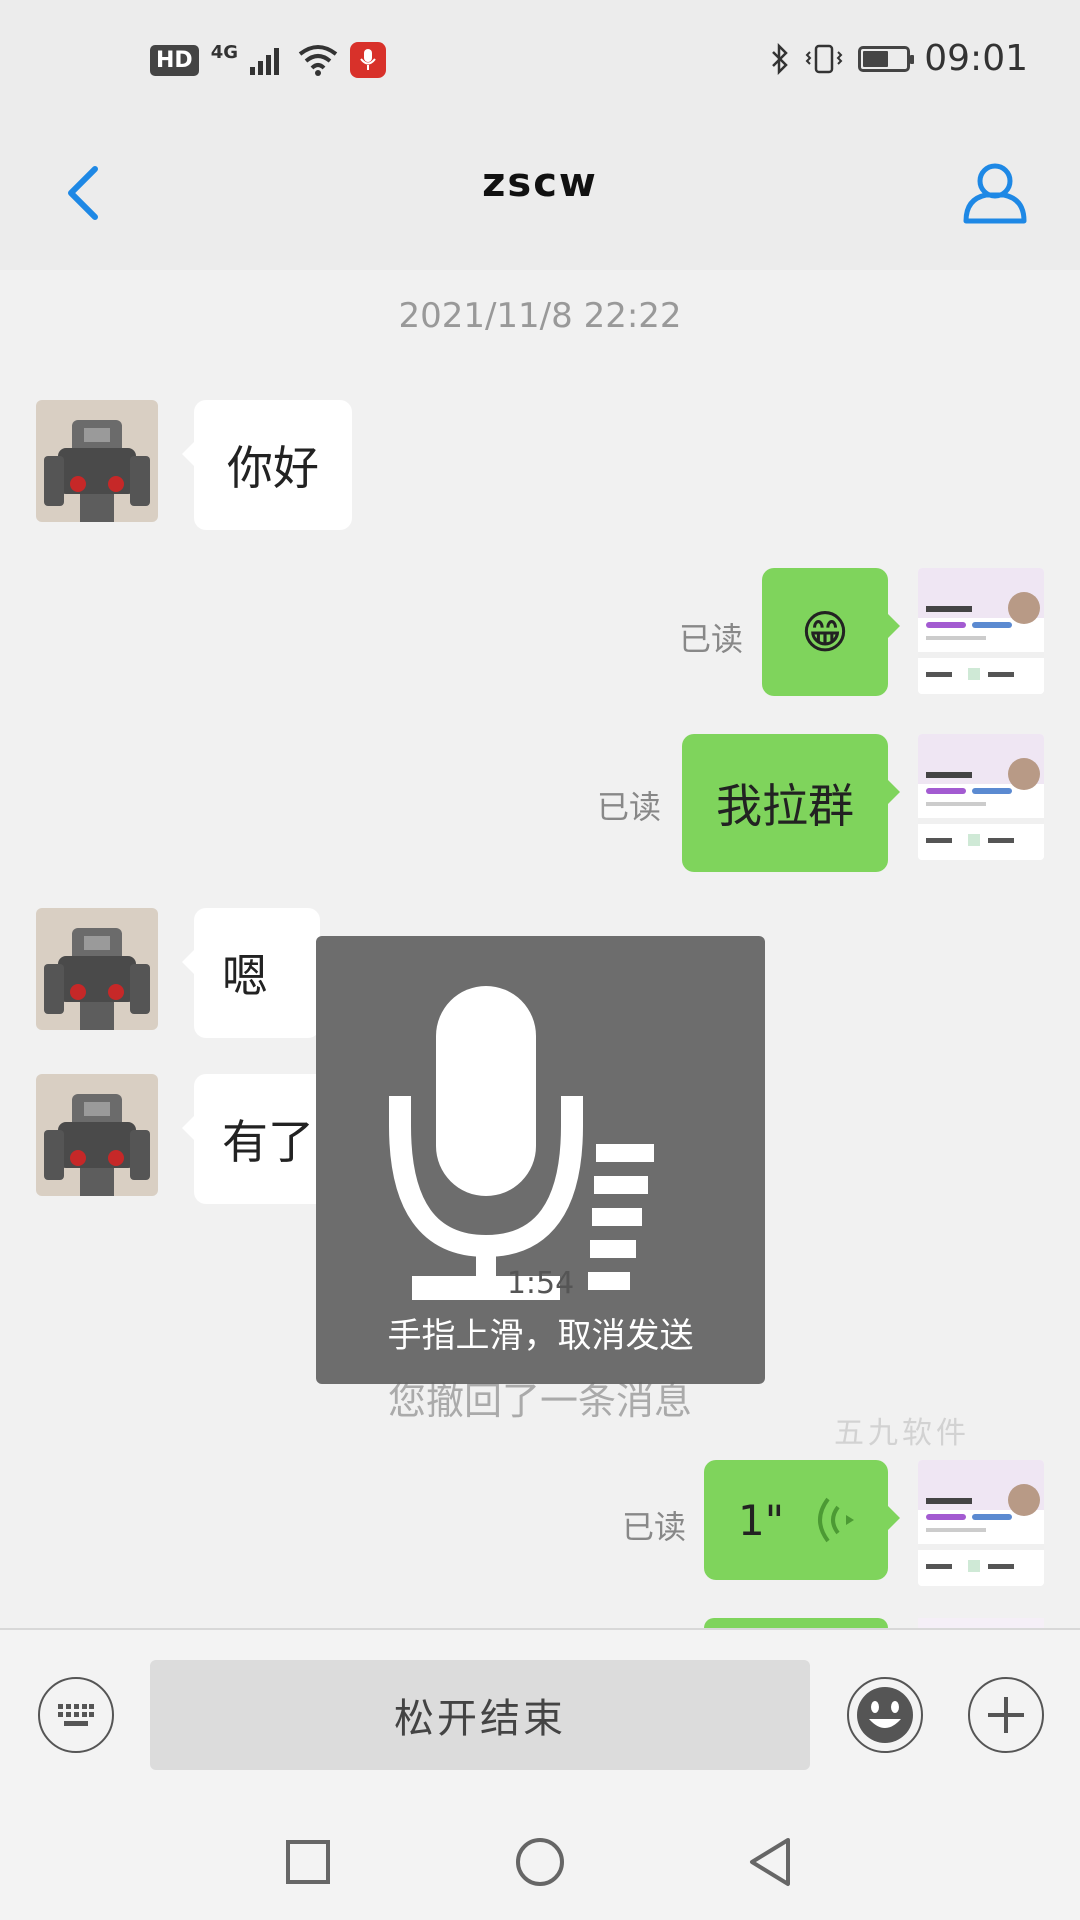 This screenshot has width=1080, height=1920. I want to click on voice-duration: 1", so click(761, 1520).